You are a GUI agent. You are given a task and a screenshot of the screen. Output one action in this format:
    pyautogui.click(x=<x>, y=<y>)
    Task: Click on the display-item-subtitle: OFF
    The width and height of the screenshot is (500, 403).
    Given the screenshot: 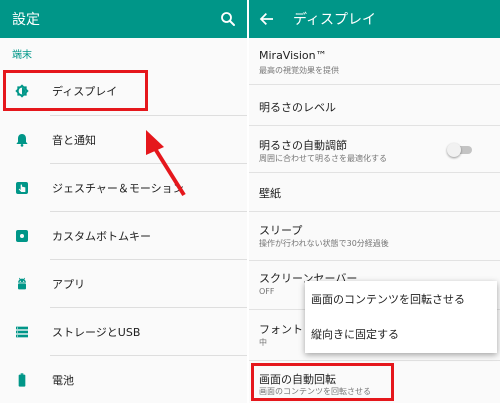 What is the action you would take?
    pyautogui.click(x=267, y=291)
    